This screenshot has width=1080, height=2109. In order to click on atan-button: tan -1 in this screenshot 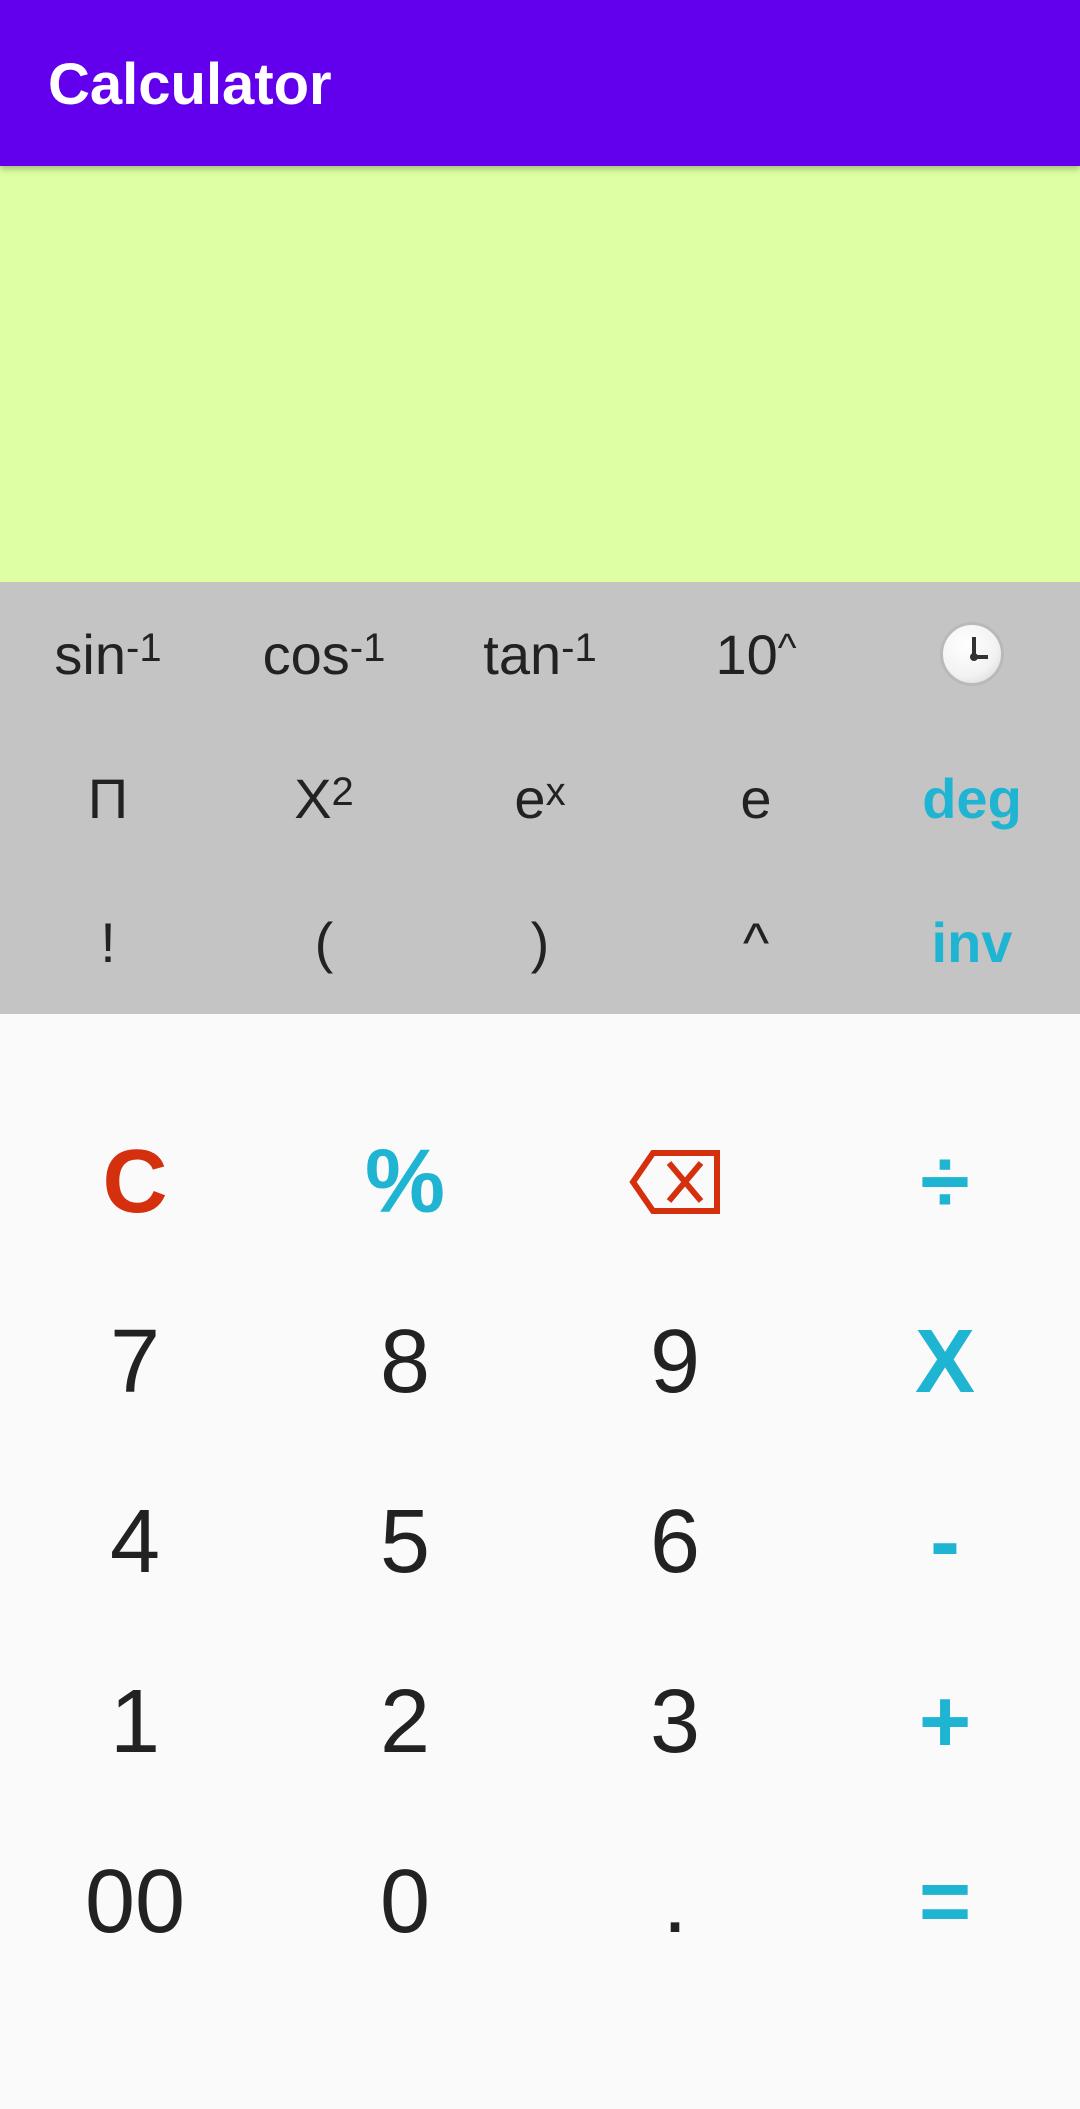, I will do `click(540, 654)`.